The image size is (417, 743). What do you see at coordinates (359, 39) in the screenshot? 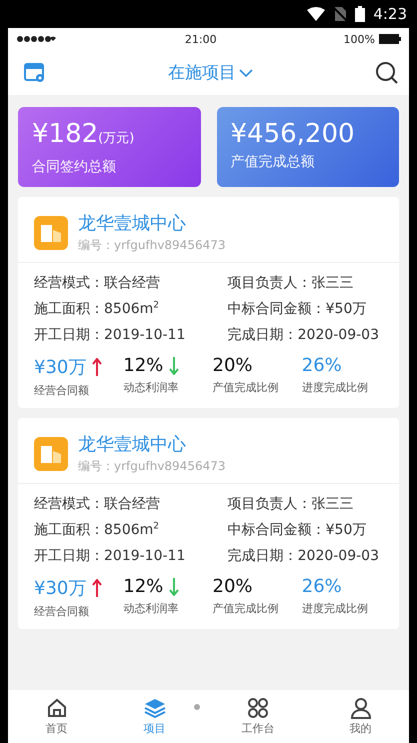
I see `battery-level: 100%` at bounding box center [359, 39].